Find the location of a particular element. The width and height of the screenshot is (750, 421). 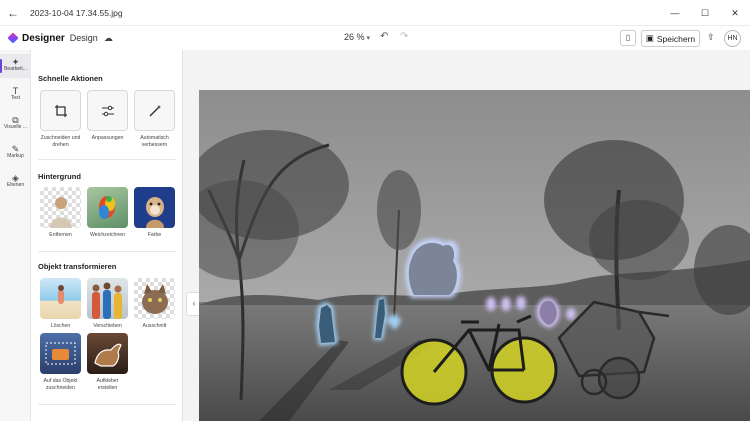

rail-item-label: Ebenen is located at coordinates (15, 185).